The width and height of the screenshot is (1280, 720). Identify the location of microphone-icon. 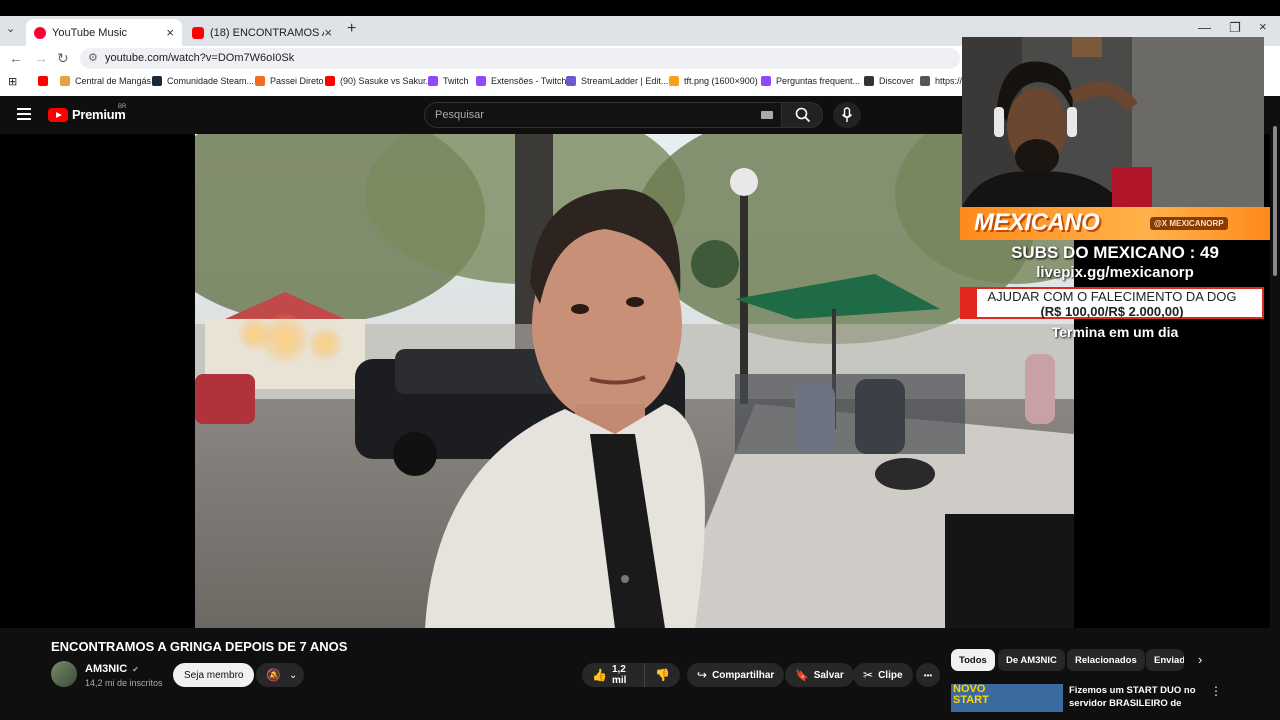
(847, 114).